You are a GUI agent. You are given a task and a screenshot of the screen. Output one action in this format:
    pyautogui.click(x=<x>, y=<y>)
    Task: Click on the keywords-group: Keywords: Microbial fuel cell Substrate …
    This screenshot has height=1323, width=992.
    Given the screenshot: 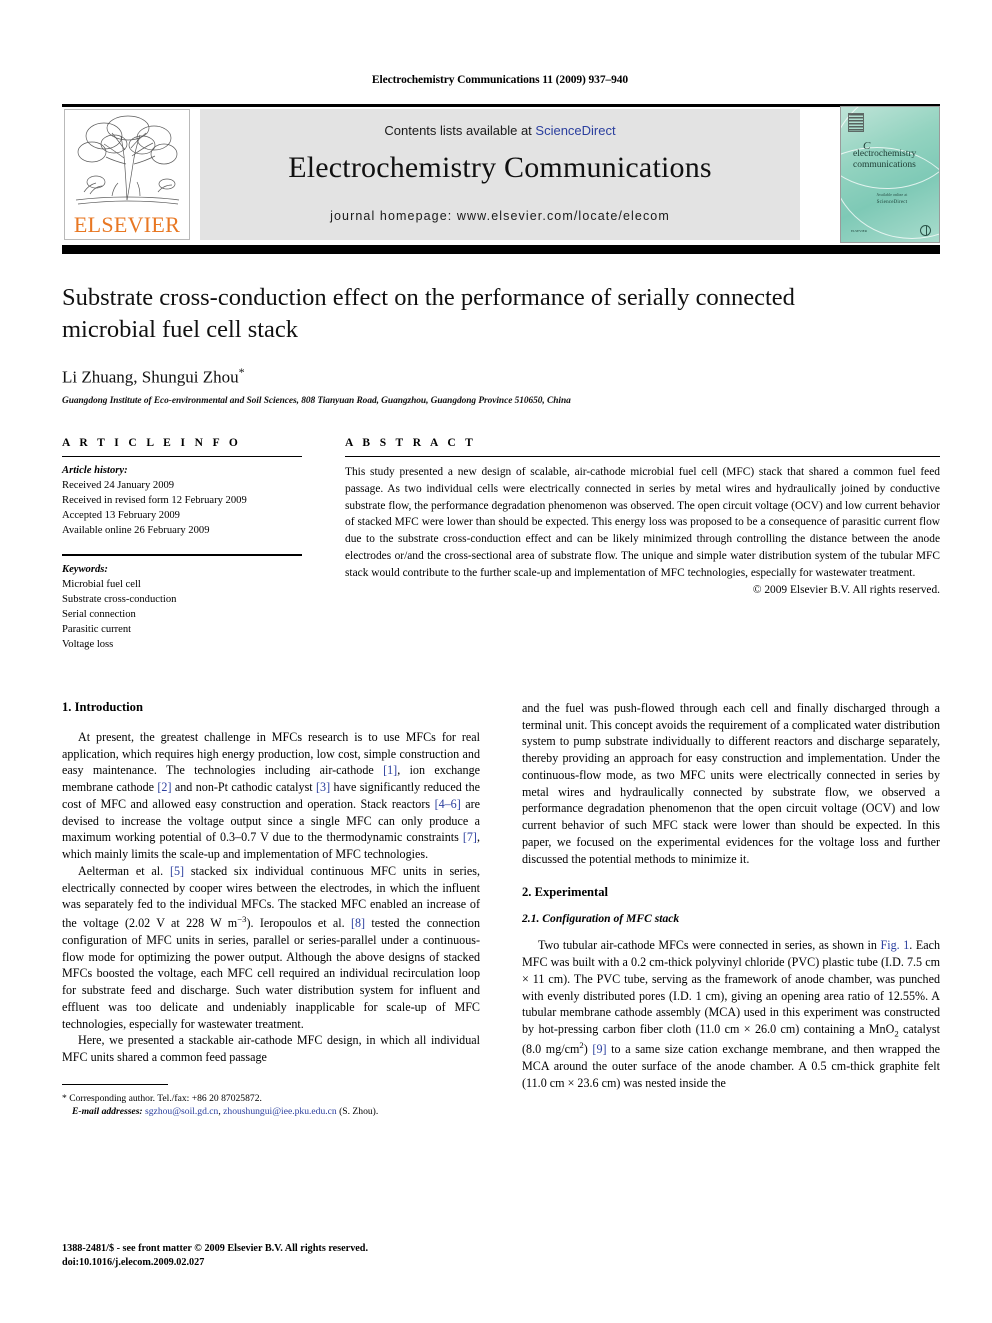 What is the action you would take?
    pyautogui.click(x=182, y=607)
    